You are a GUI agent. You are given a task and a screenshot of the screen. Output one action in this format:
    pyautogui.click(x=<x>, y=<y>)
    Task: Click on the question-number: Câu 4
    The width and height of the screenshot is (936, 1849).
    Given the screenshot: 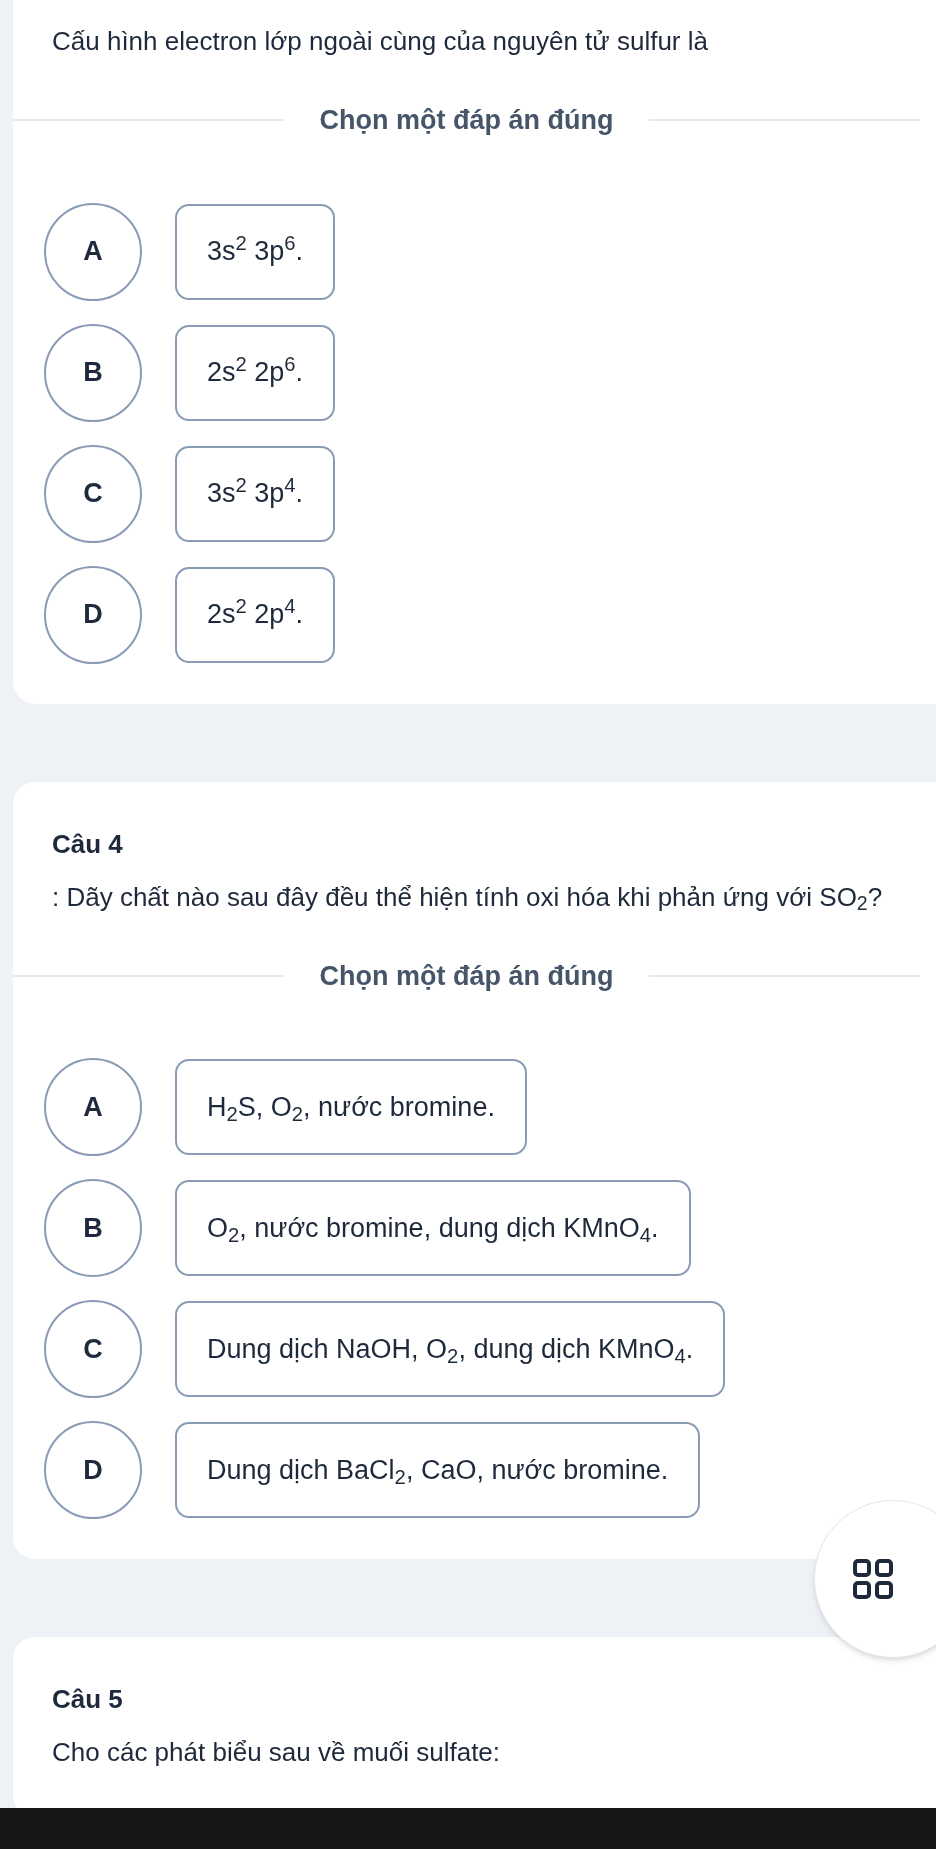 What is the action you would take?
    pyautogui.click(x=87, y=844)
    